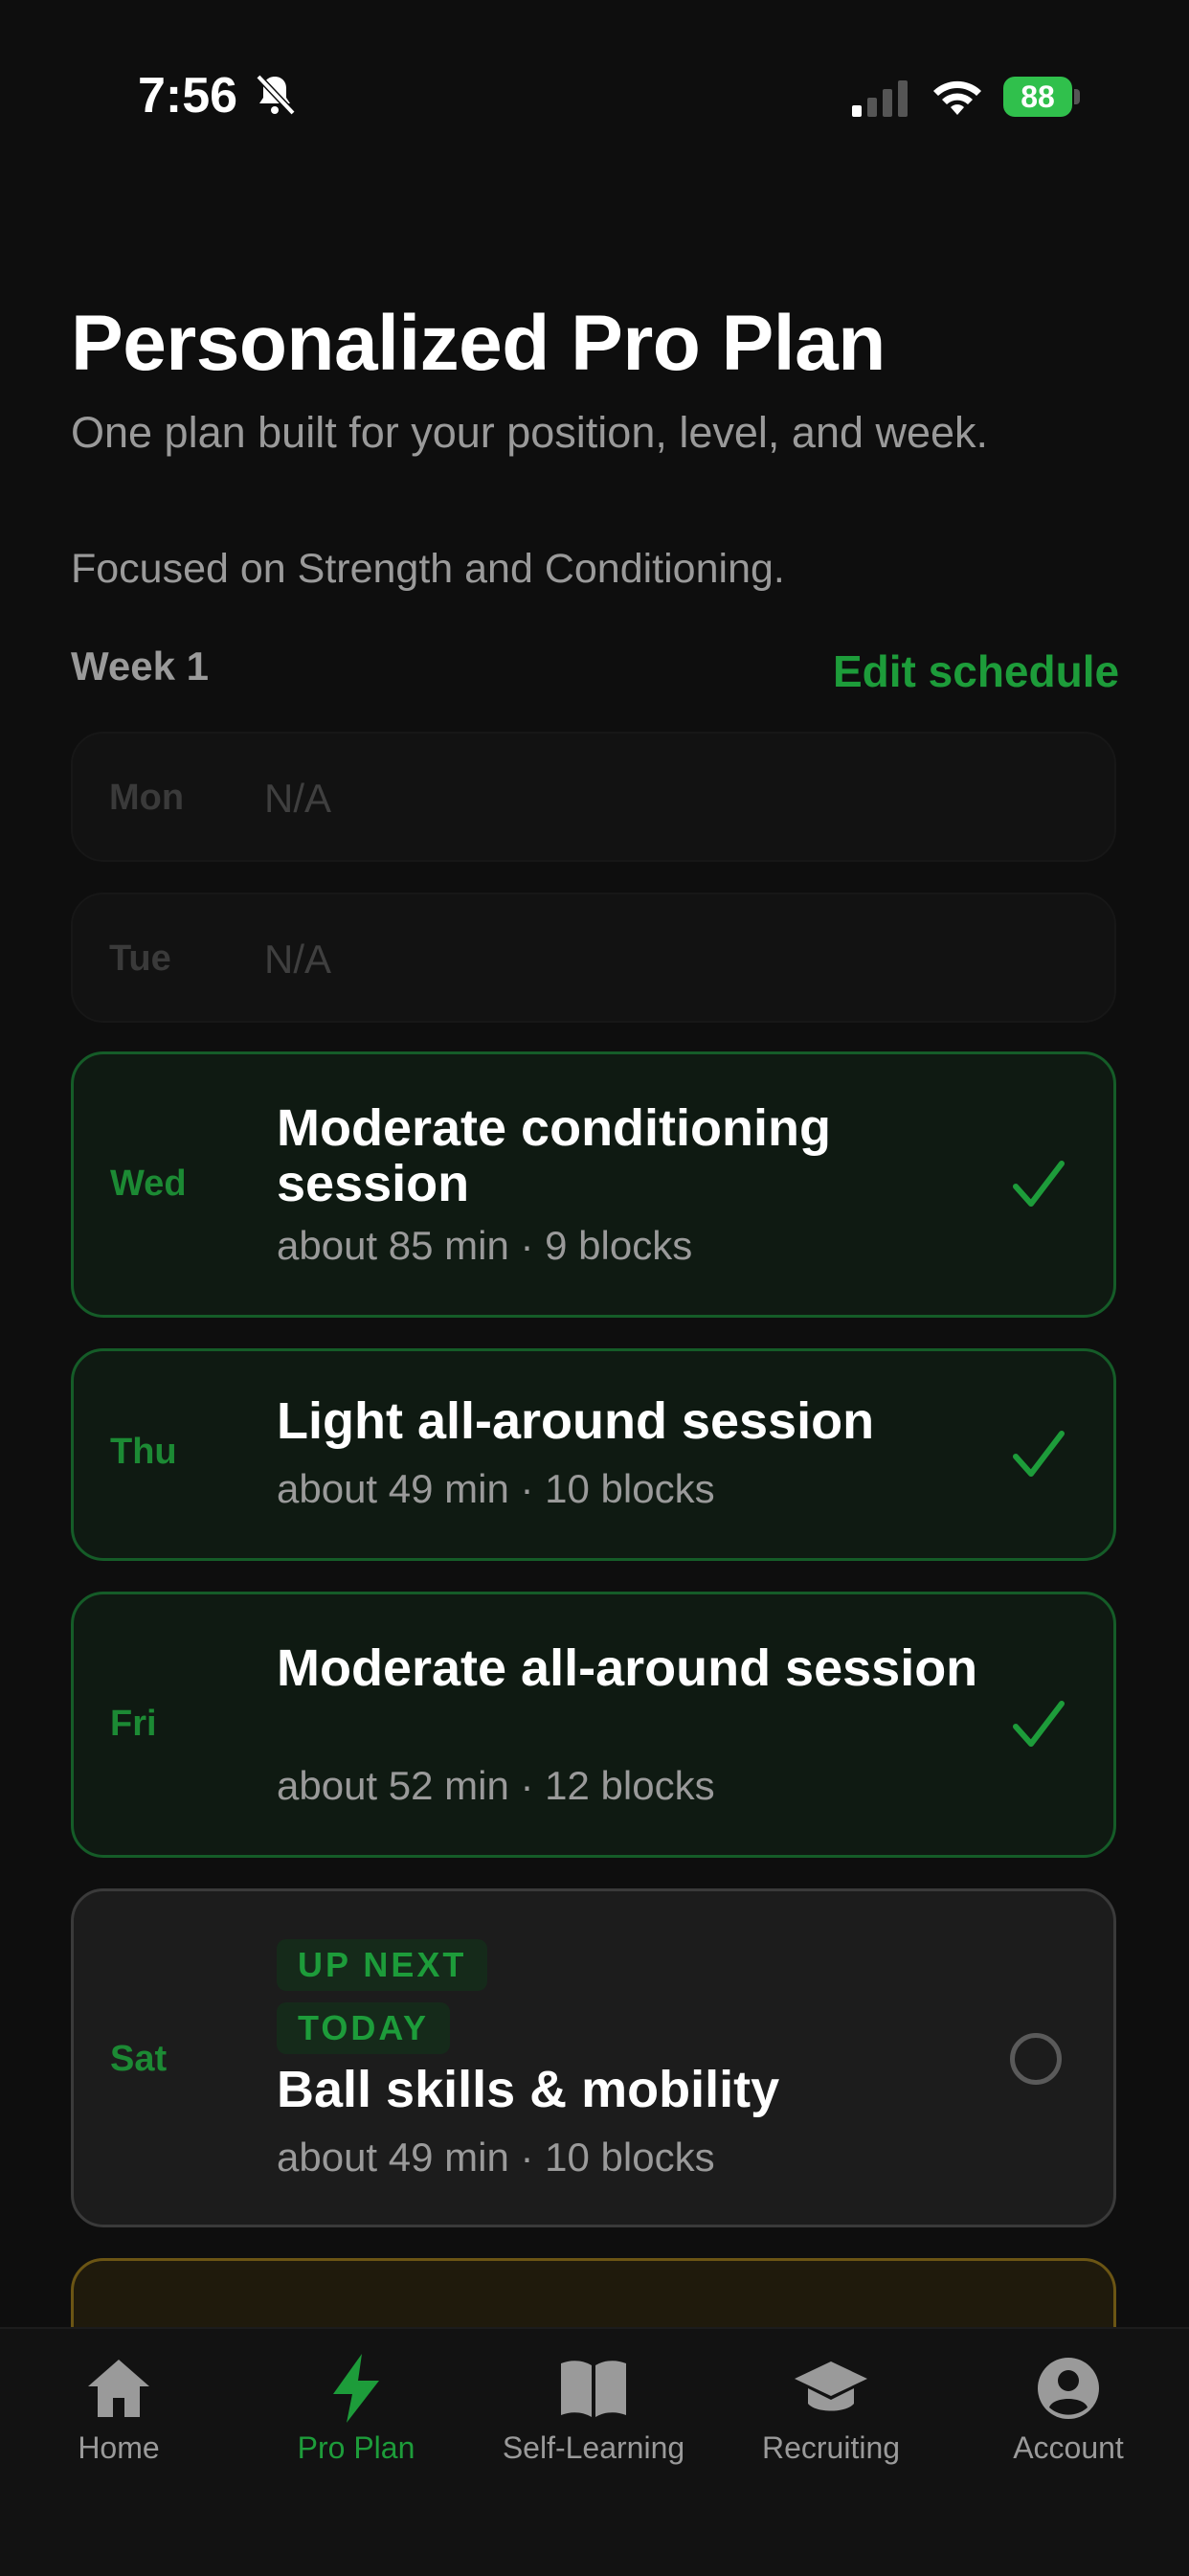  Describe the element at coordinates (147, 798) in the screenshot. I see `day-label: Mon` at that location.